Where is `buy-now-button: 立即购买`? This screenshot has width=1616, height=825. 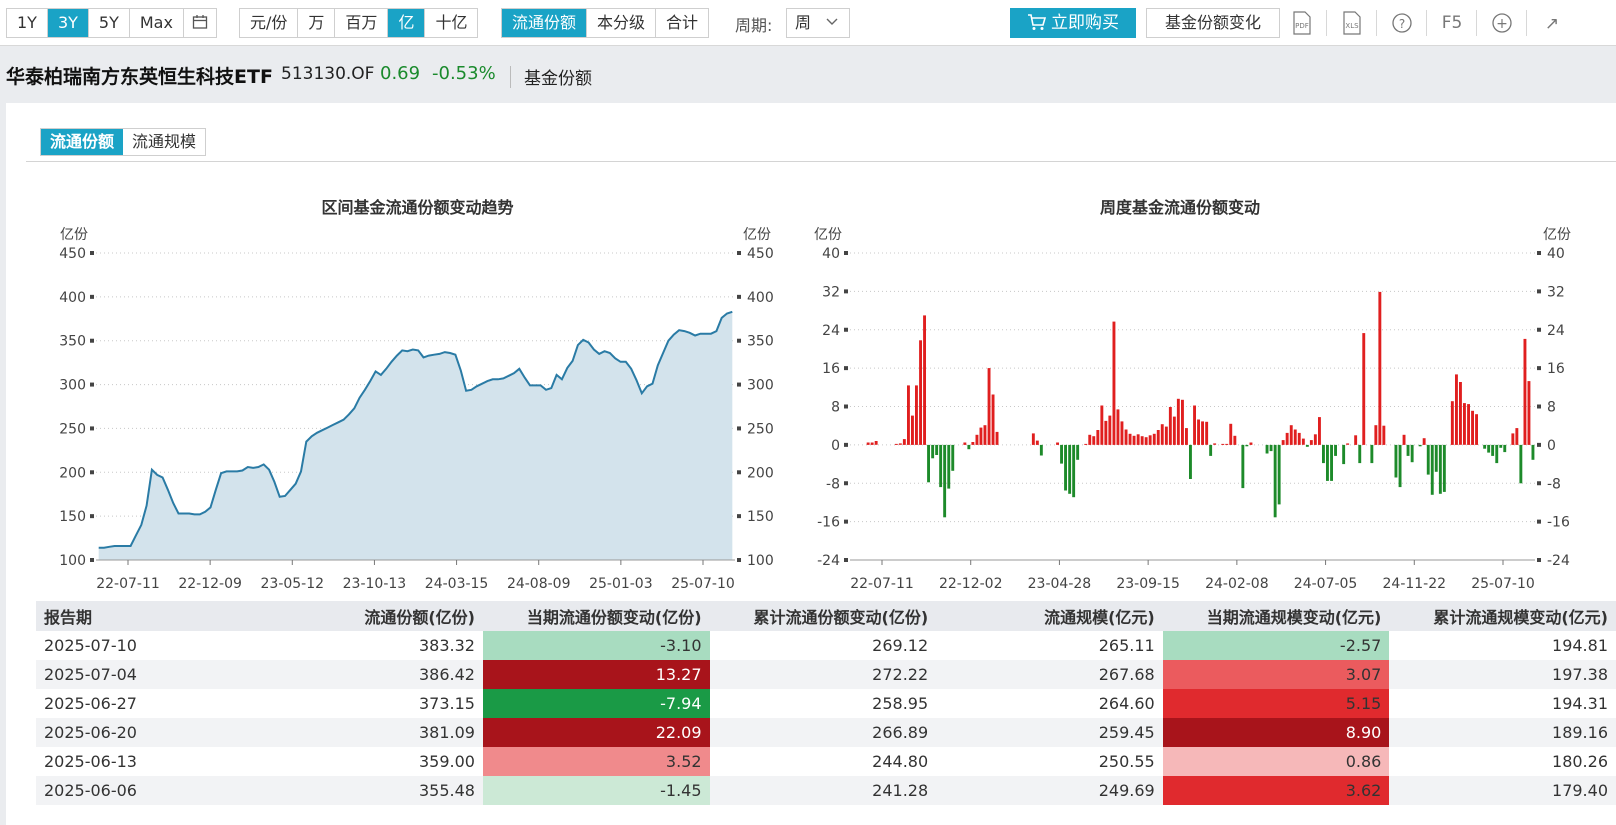
buy-now-button: 立即购买 is located at coordinates (1073, 23).